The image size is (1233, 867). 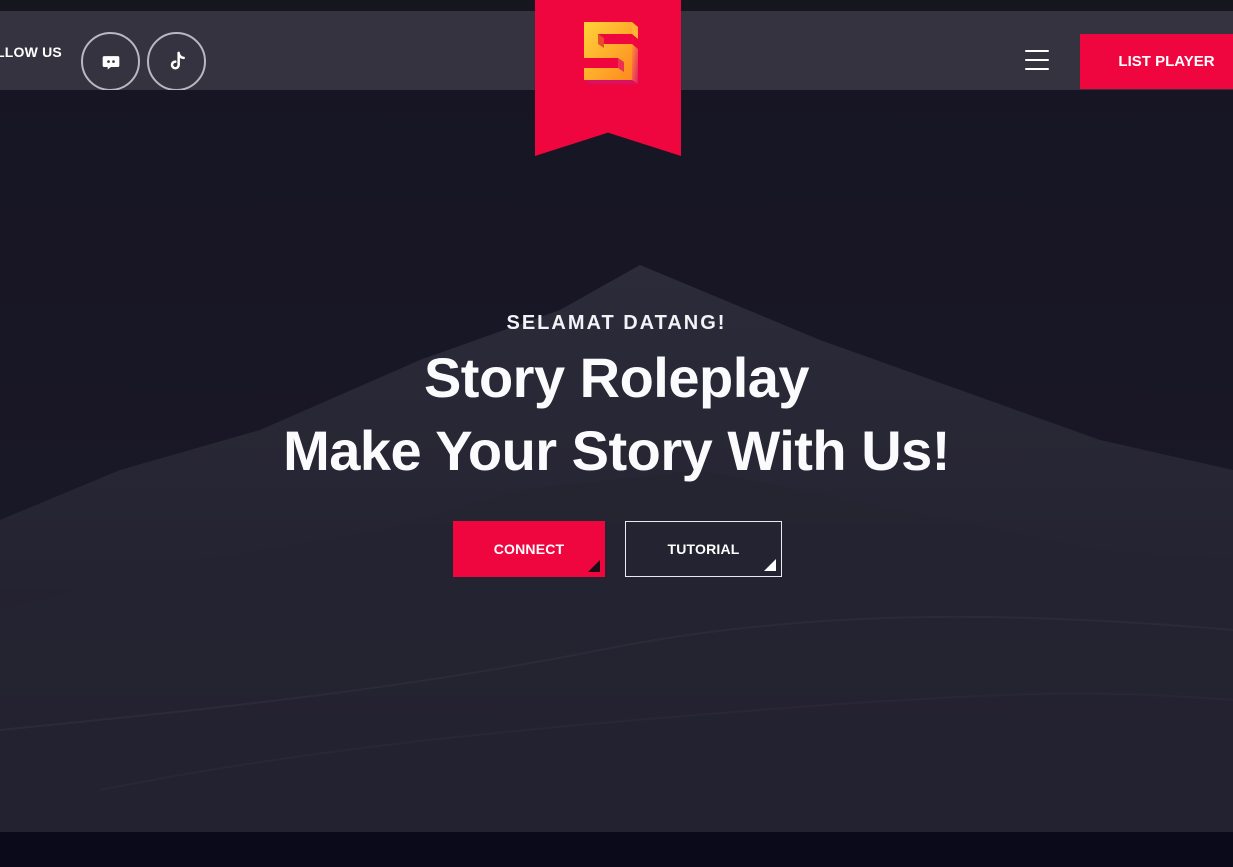 I want to click on connect-button: CONNECT, so click(x=529, y=549).